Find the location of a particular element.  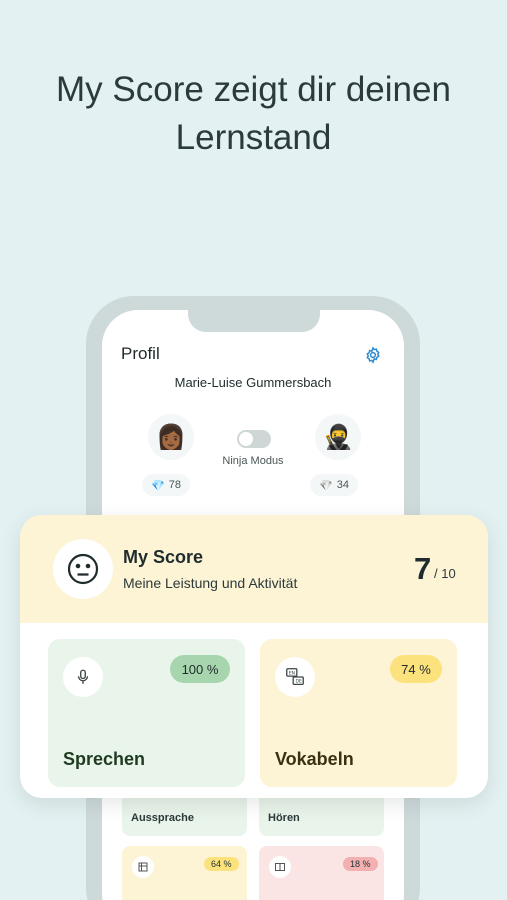

tile-vokabeln-label: Vokabeln is located at coordinates (314, 759).